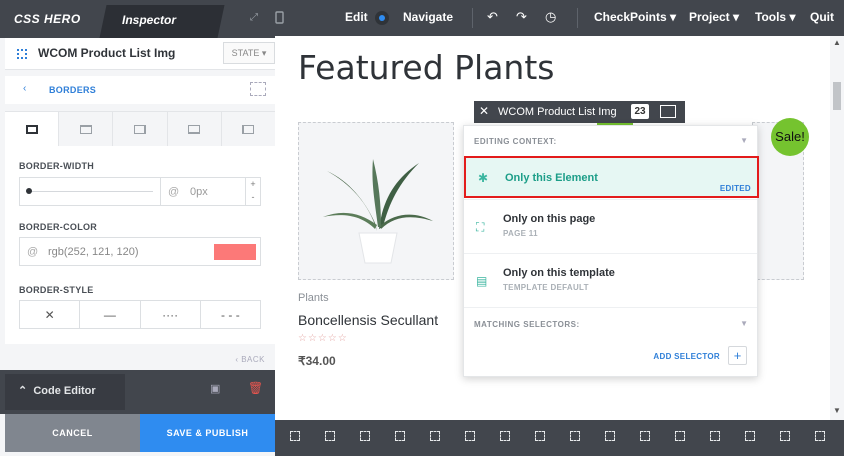 The height and width of the screenshot is (456, 844). What do you see at coordinates (256, 18) in the screenshot?
I see `expand-icon: ⤢` at bounding box center [256, 18].